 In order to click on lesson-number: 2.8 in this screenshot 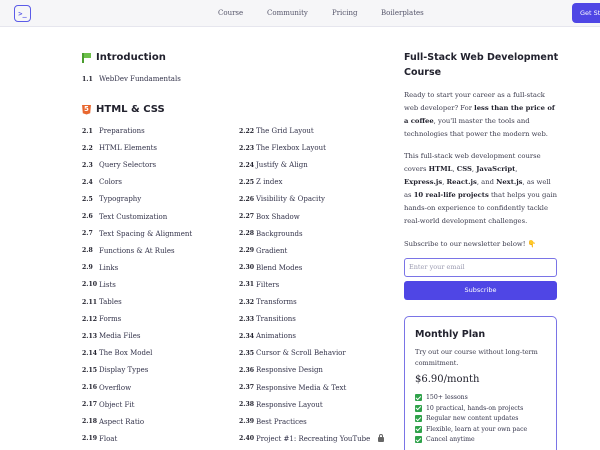, I will do `click(87, 251)`.